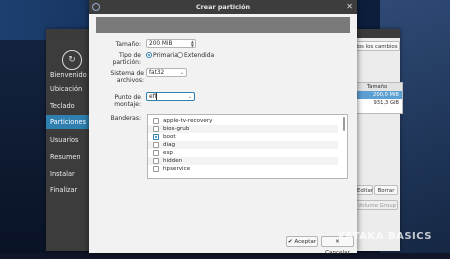 The image size is (450, 259). I want to click on filesystem-select: fat32 ⌄, so click(166, 72).